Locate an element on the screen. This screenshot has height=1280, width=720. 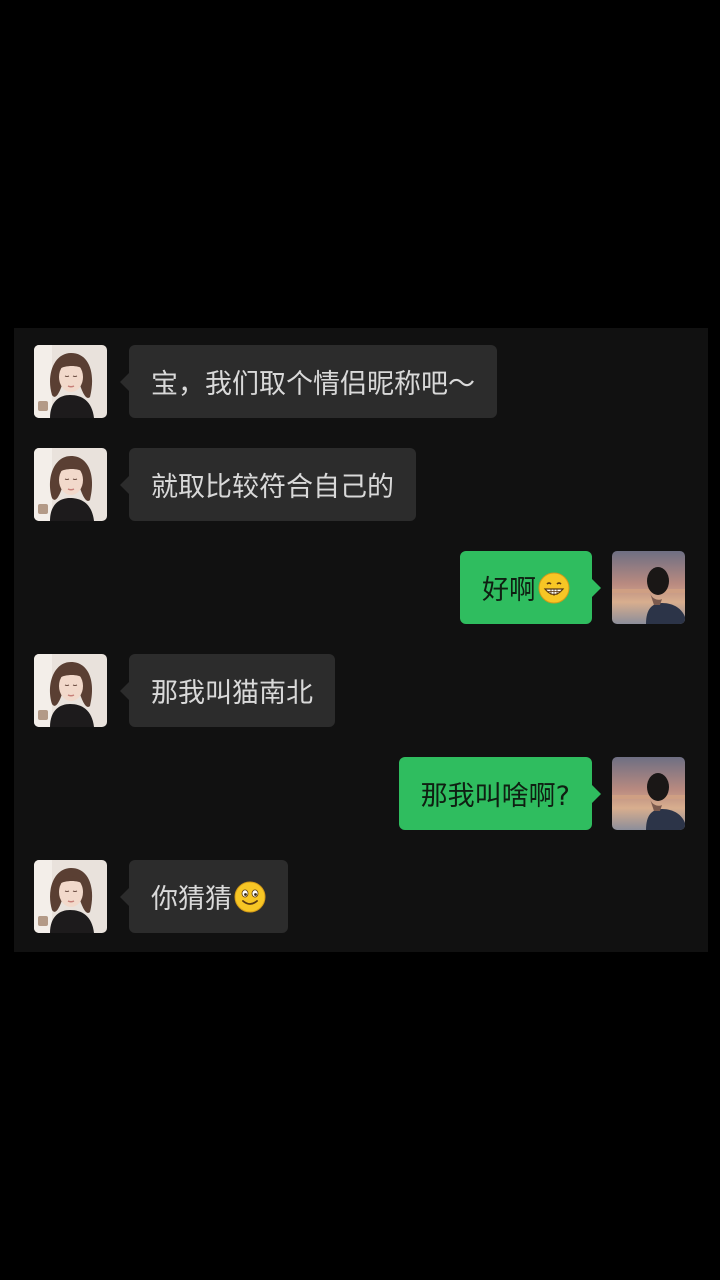
smiling-face-icon is located at coordinates (250, 897).